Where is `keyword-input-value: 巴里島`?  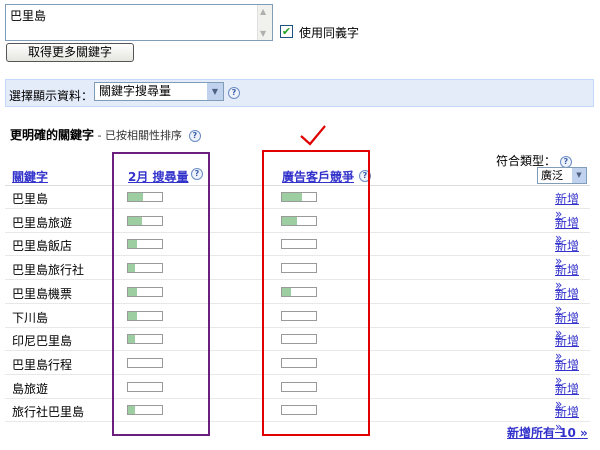
keyword-input-value: 巴里島 is located at coordinates (28, 16).